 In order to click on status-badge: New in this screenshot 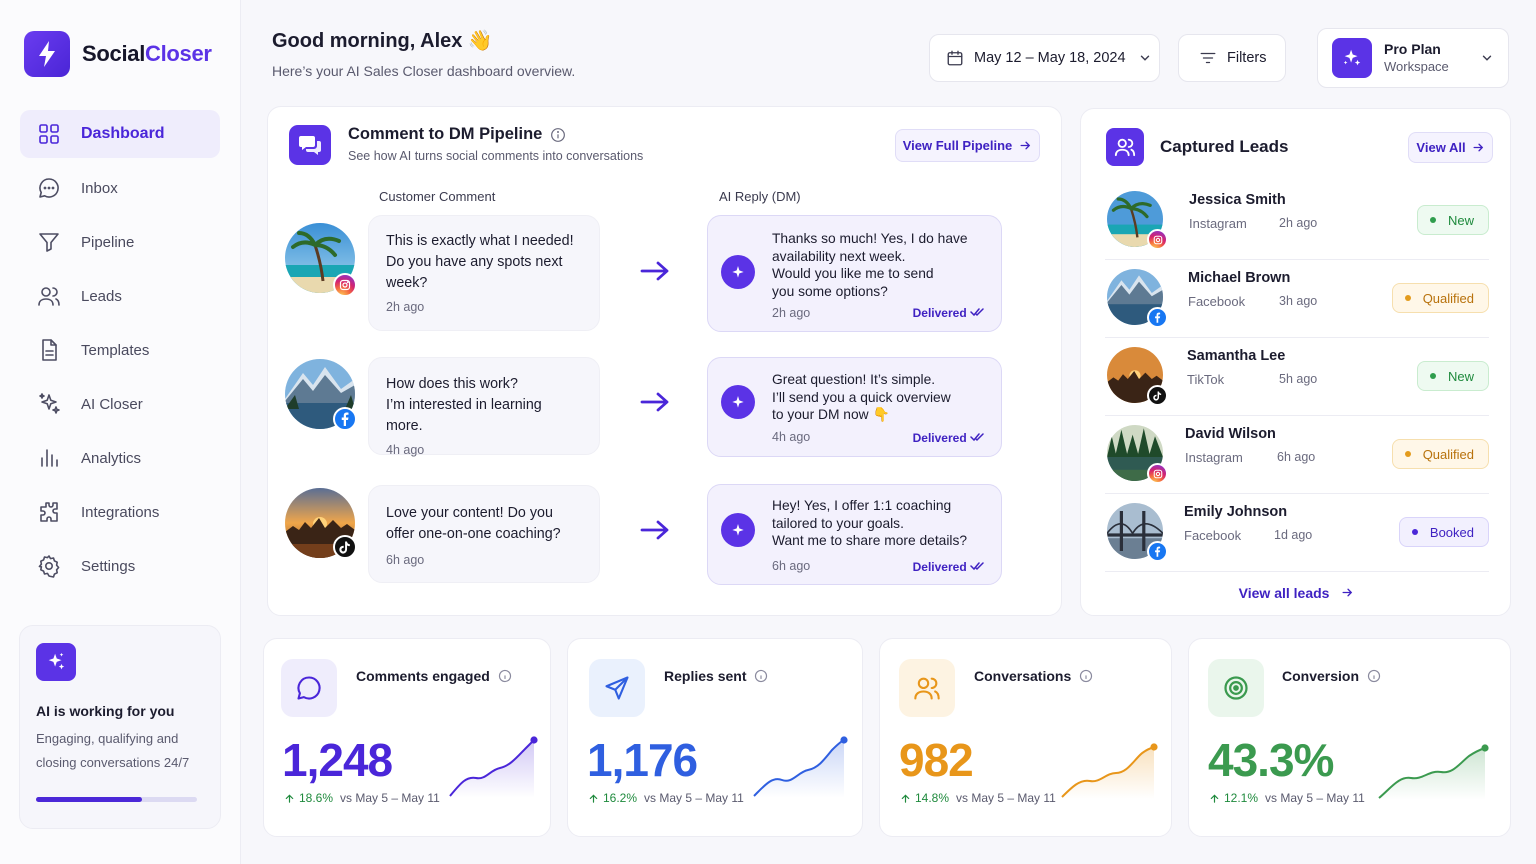, I will do `click(1452, 220)`.